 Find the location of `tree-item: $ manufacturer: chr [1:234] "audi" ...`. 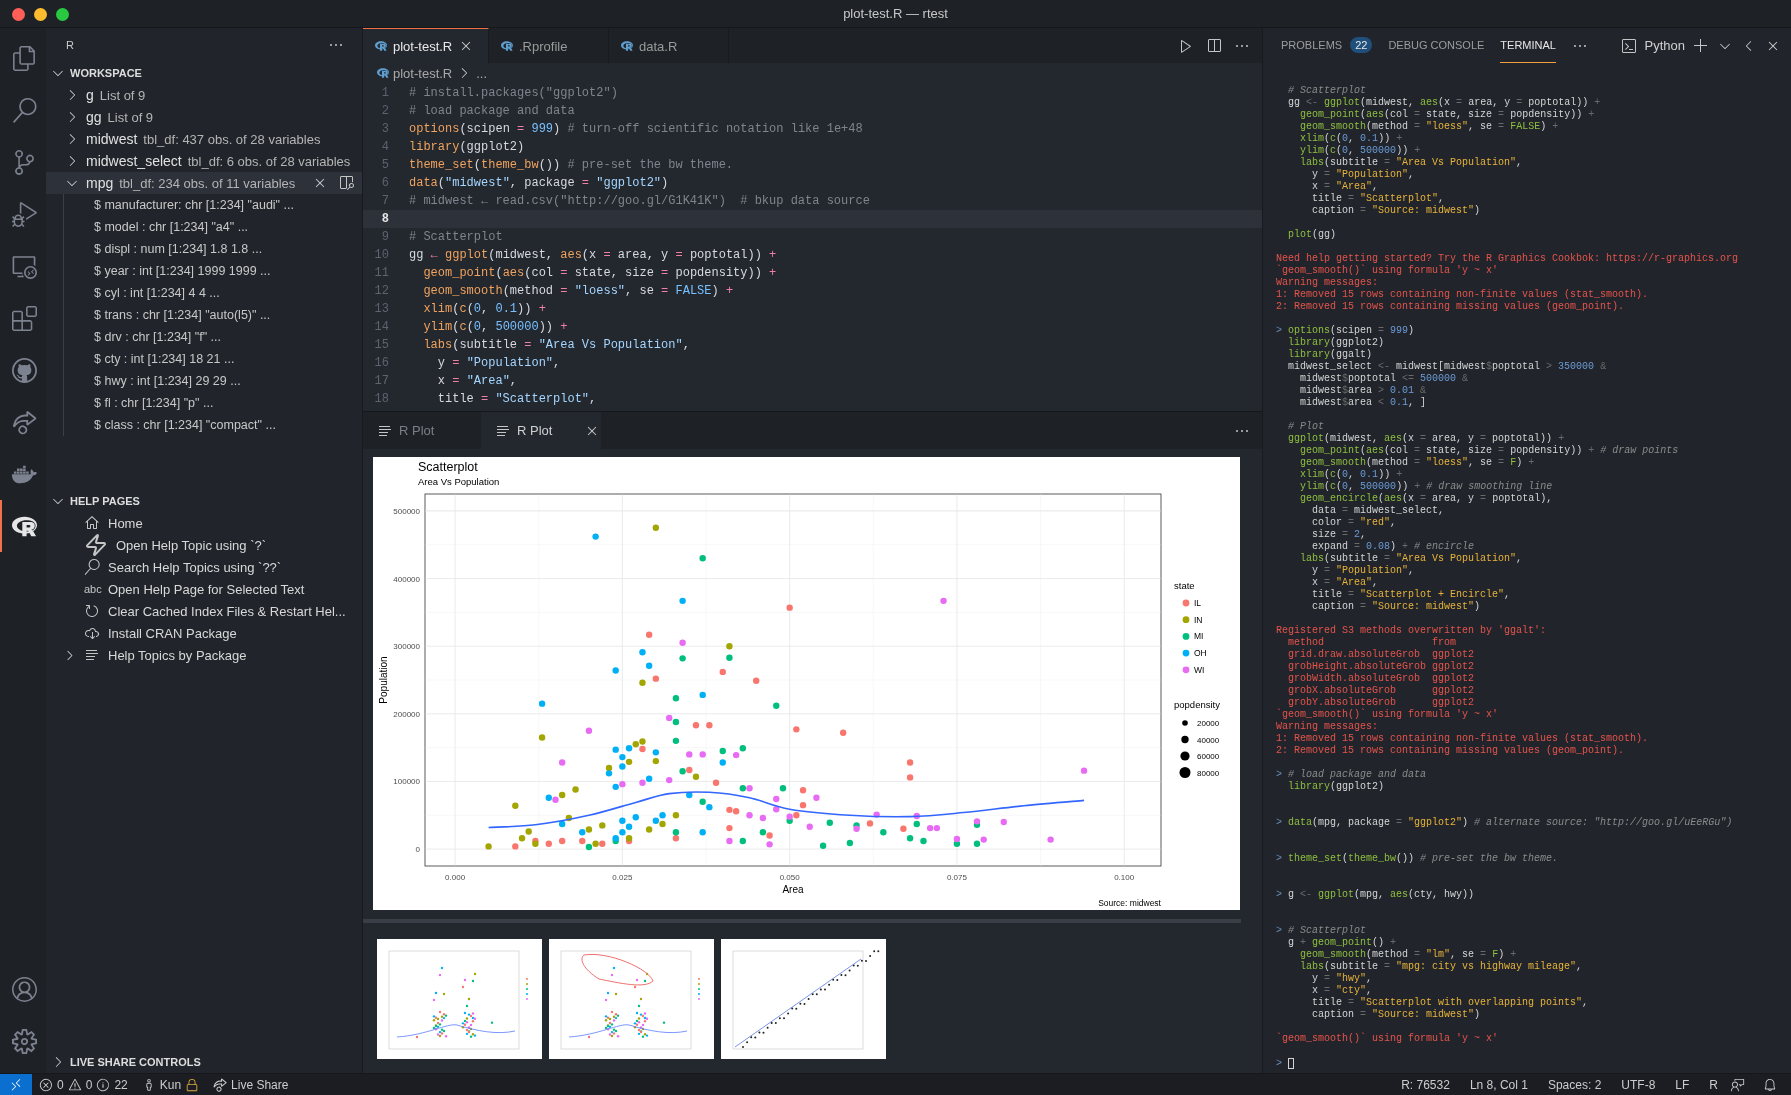

tree-item: $ manufacturer: chr [1:234] "audi" ... is located at coordinates (194, 205).